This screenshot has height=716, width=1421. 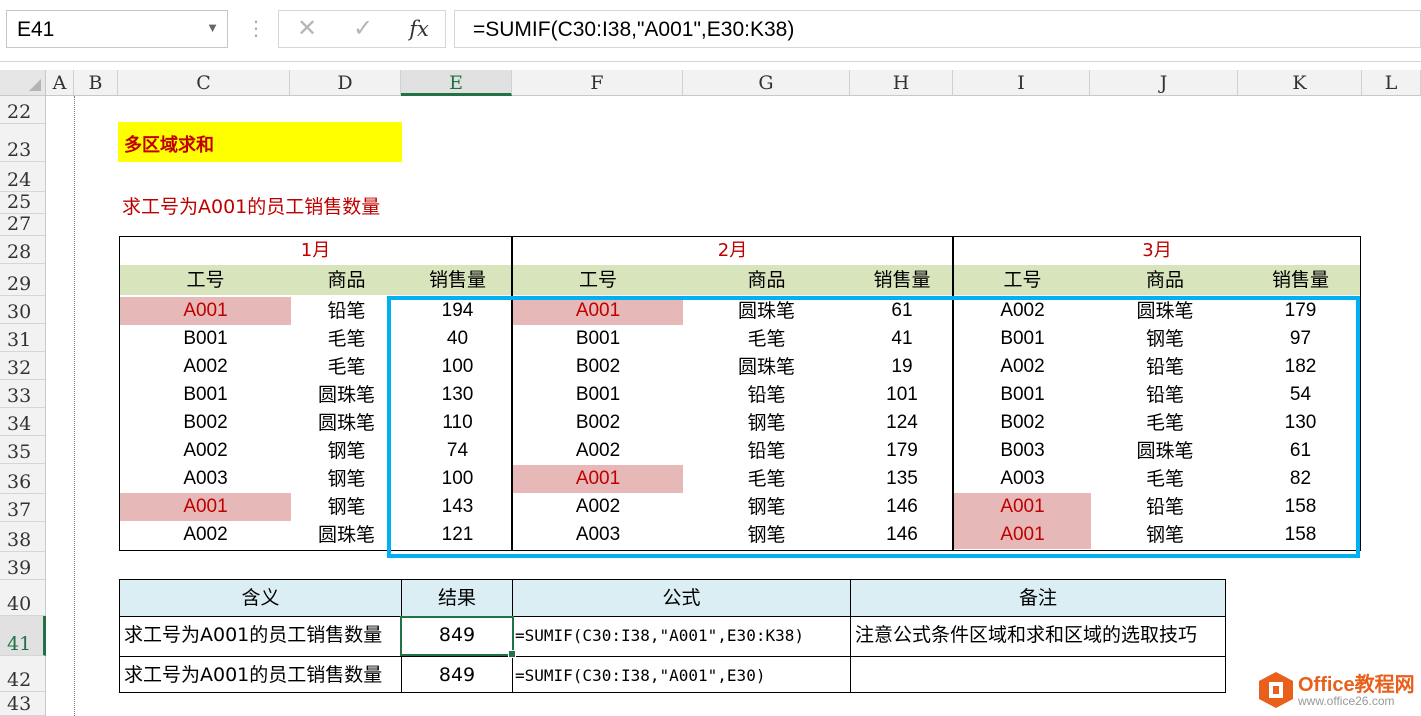 What do you see at coordinates (456, 83) in the screenshot?
I see `column-header-e: E` at bounding box center [456, 83].